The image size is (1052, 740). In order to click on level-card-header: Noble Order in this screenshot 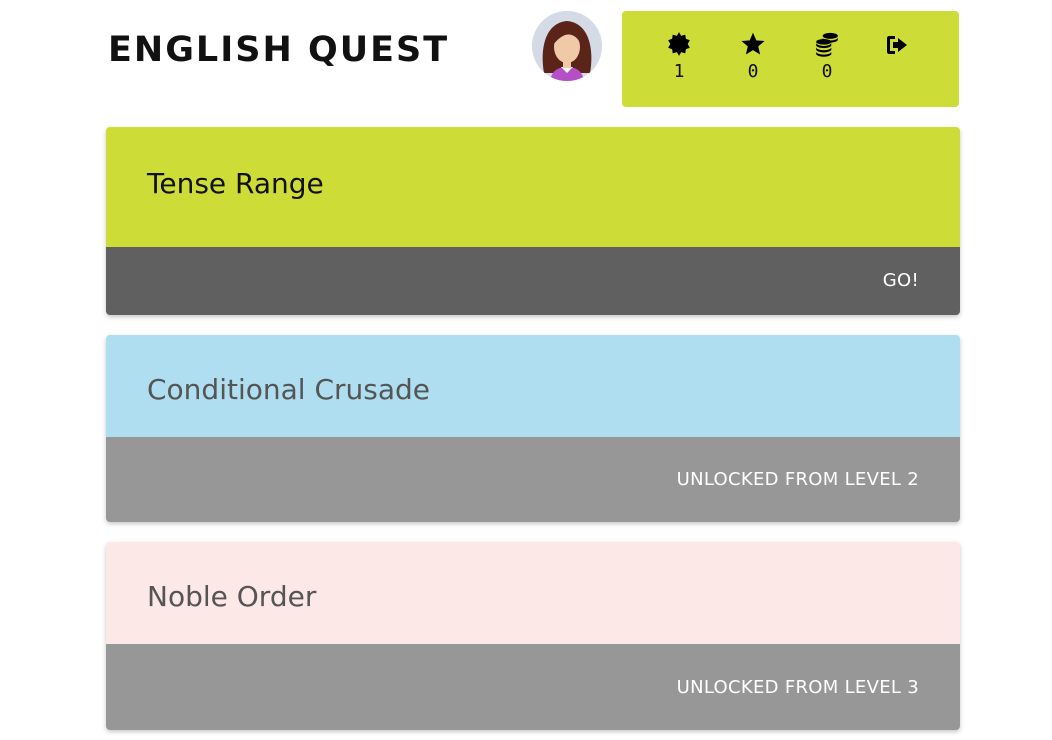, I will do `click(533, 593)`.